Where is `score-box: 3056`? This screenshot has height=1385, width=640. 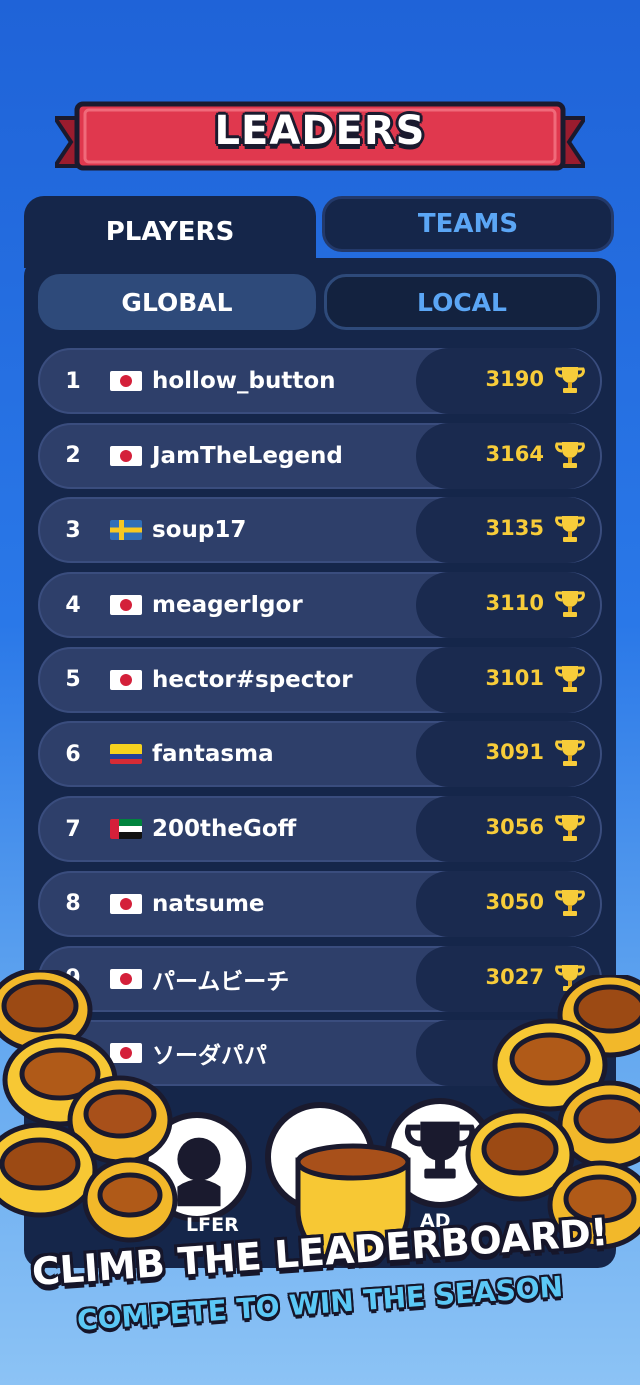 score-box: 3056 is located at coordinates (508, 829).